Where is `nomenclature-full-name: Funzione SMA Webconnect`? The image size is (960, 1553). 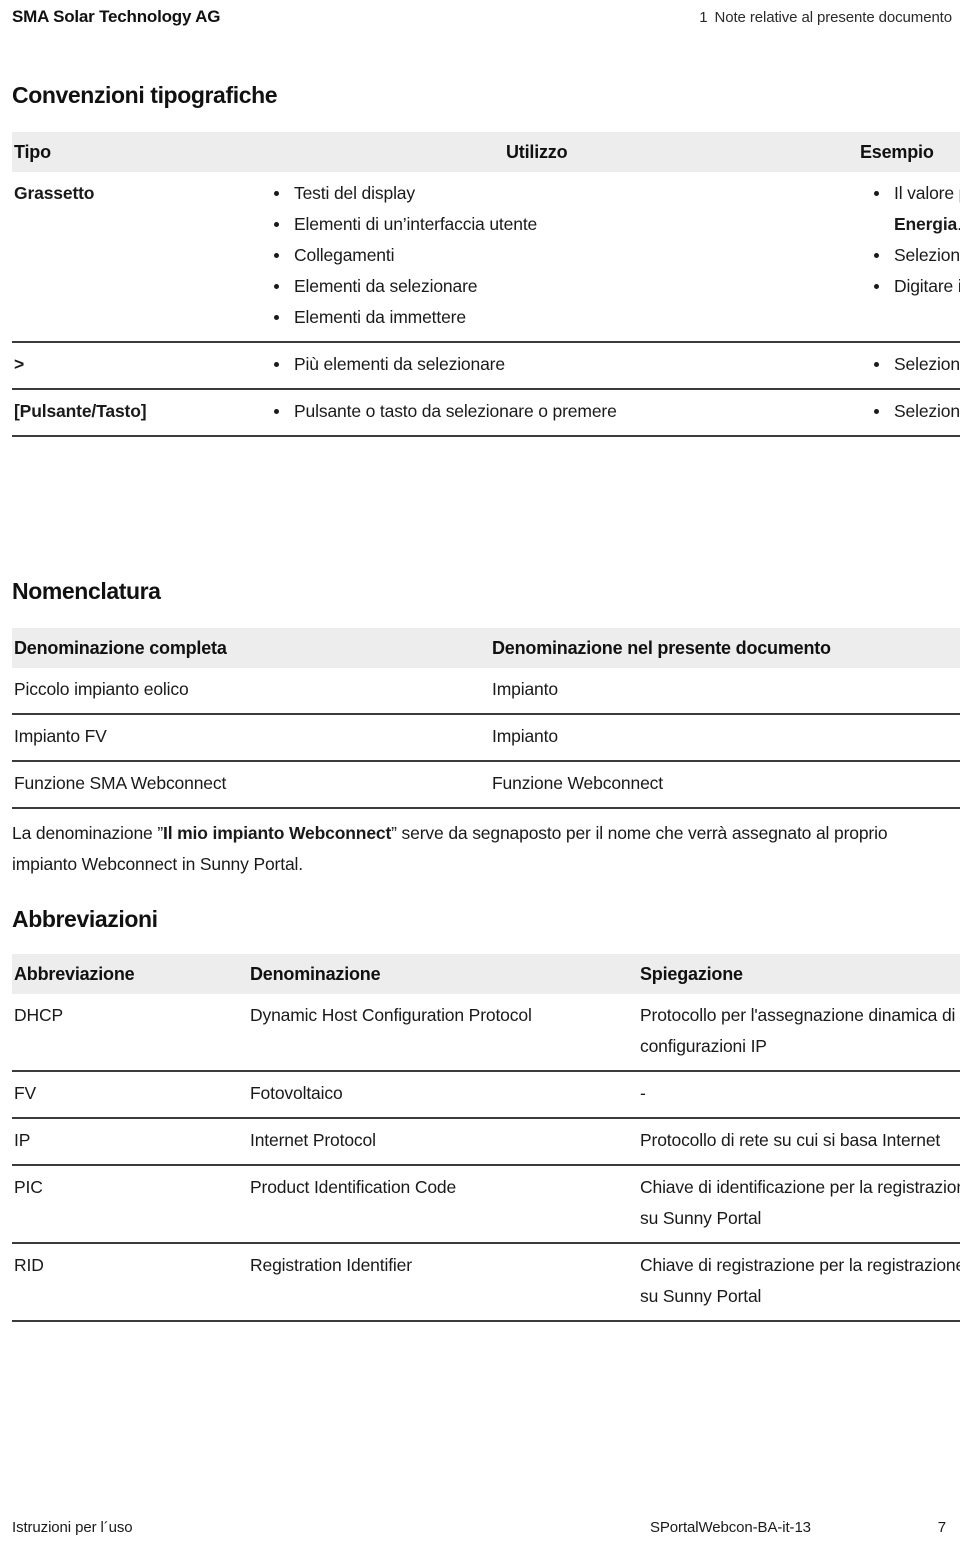 nomenclature-full-name: Funzione SMA Webconnect is located at coordinates (251, 785).